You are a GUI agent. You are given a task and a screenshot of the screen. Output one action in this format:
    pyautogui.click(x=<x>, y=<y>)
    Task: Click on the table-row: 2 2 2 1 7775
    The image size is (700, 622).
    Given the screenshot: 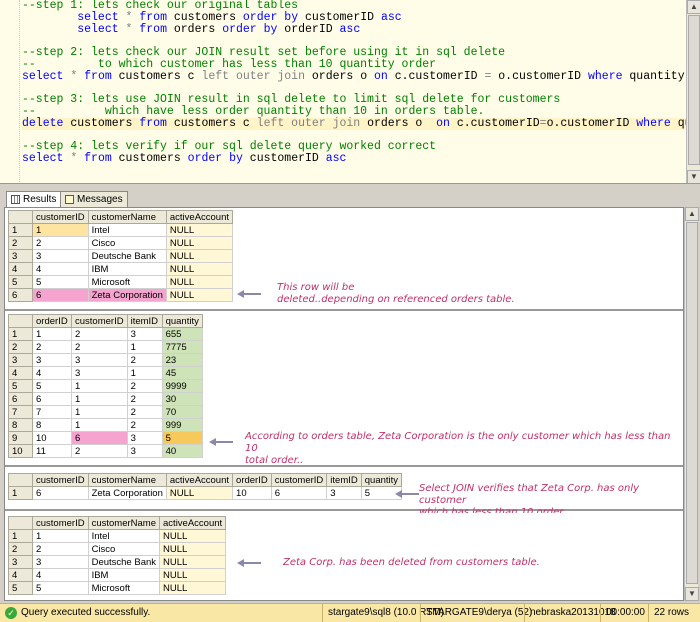 What is the action you would take?
    pyautogui.click(x=105, y=347)
    